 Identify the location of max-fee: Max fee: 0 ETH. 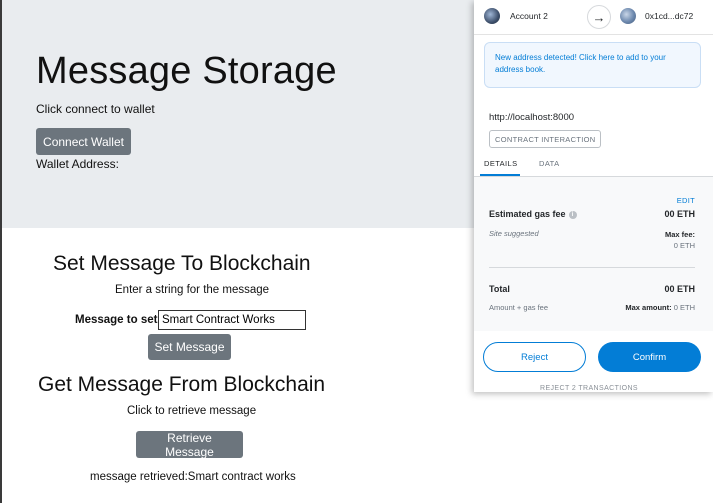
(680, 240).